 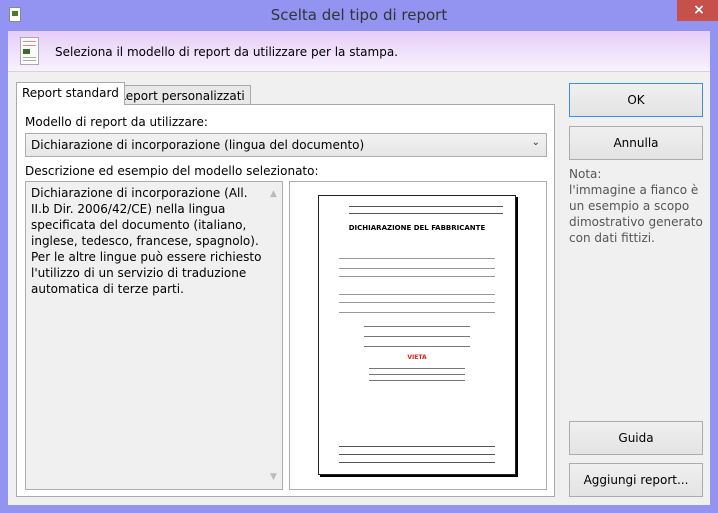 What do you see at coordinates (697, 10) in the screenshot?
I see `close-button: ×` at bounding box center [697, 10].